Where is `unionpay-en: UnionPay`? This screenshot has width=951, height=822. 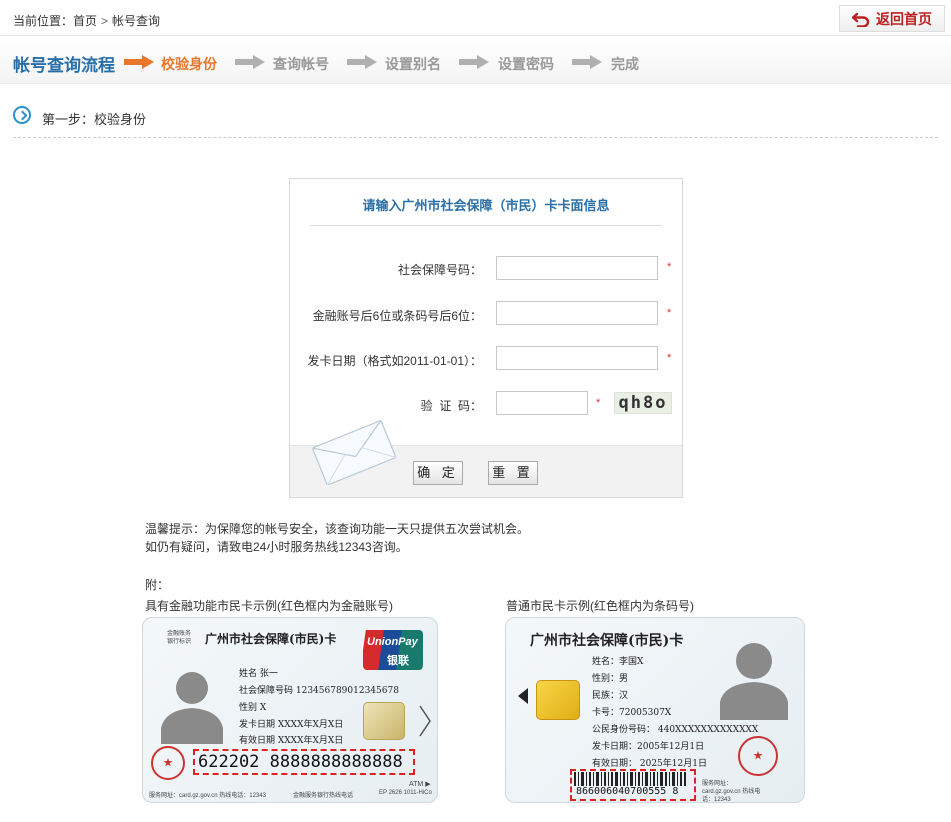 unionpay-en: UnionPay is located at coordinates (392, 642).